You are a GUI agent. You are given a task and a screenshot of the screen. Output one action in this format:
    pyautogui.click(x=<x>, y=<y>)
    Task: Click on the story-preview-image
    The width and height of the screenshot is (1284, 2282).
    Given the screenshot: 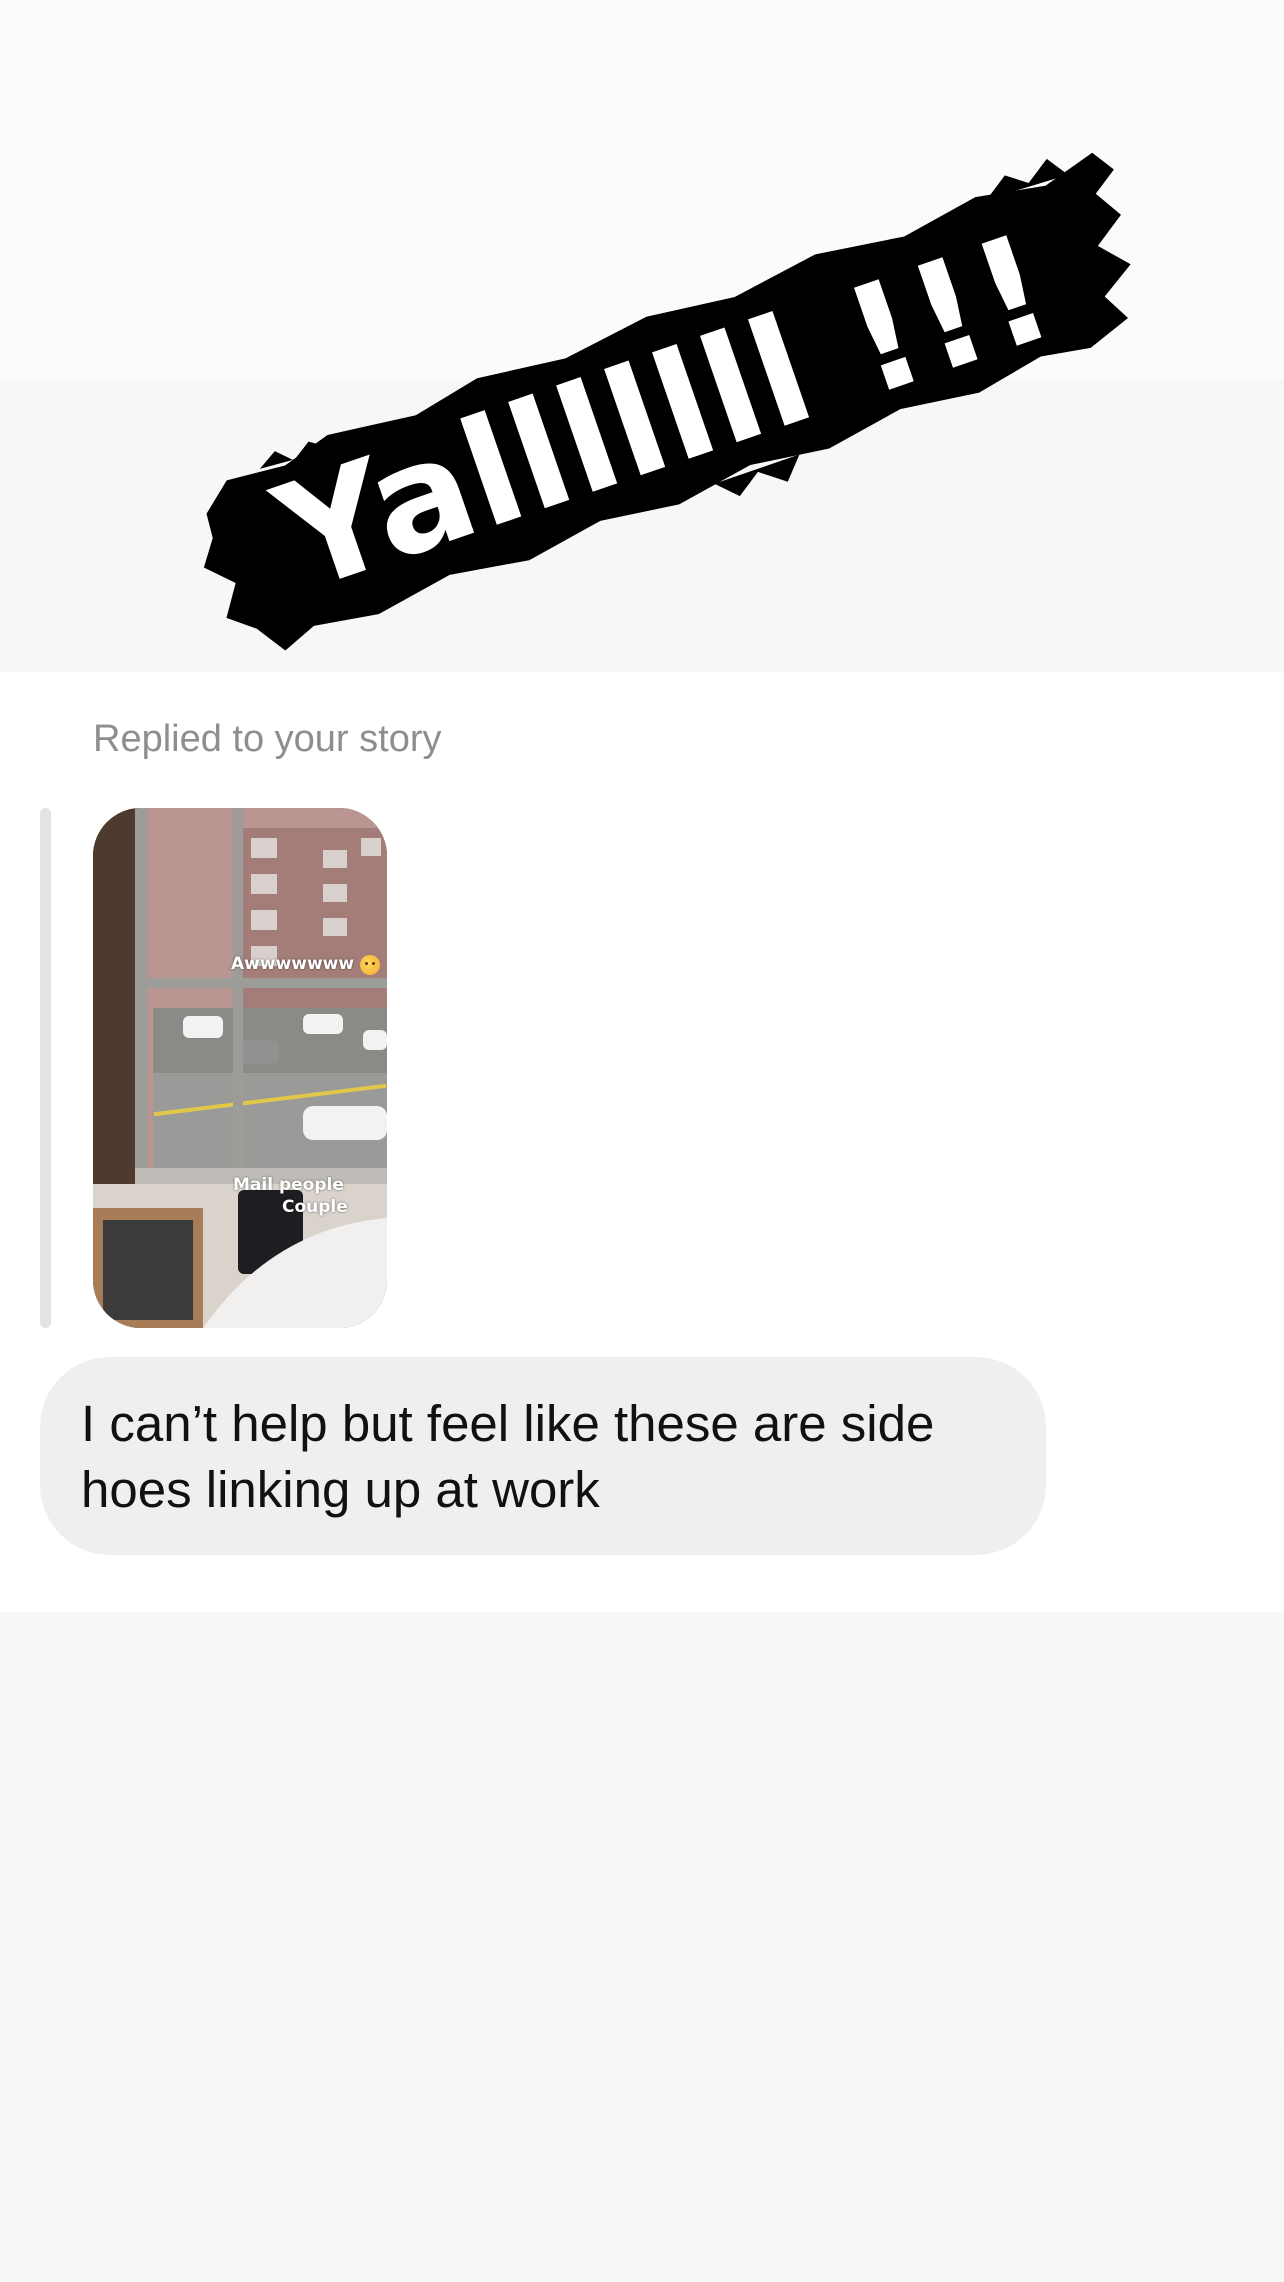 What is the action you would take?
    pyautogui.click(x=240, y=1068)
    